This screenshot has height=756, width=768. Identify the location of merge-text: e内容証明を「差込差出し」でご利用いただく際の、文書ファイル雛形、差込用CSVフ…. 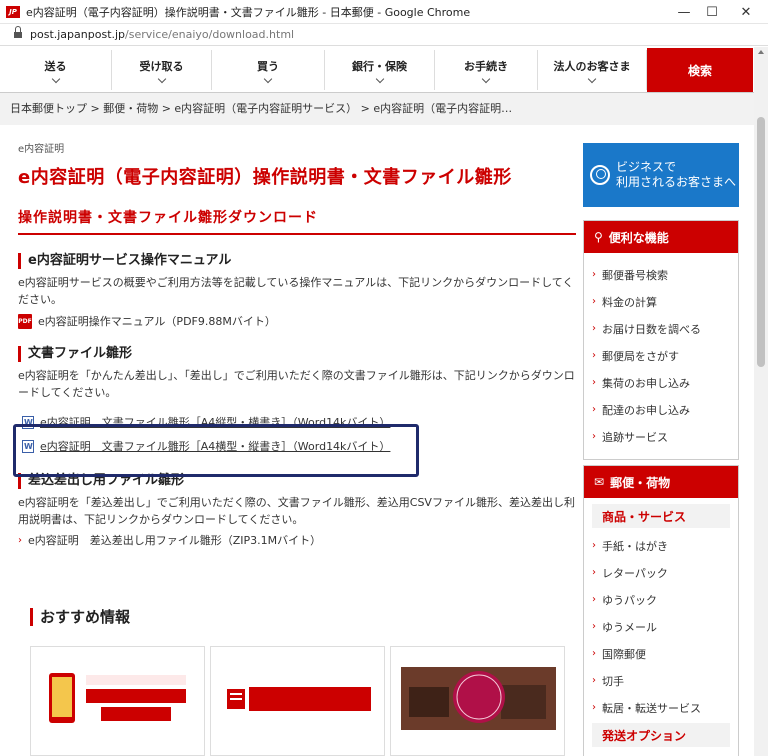
(296, 511).